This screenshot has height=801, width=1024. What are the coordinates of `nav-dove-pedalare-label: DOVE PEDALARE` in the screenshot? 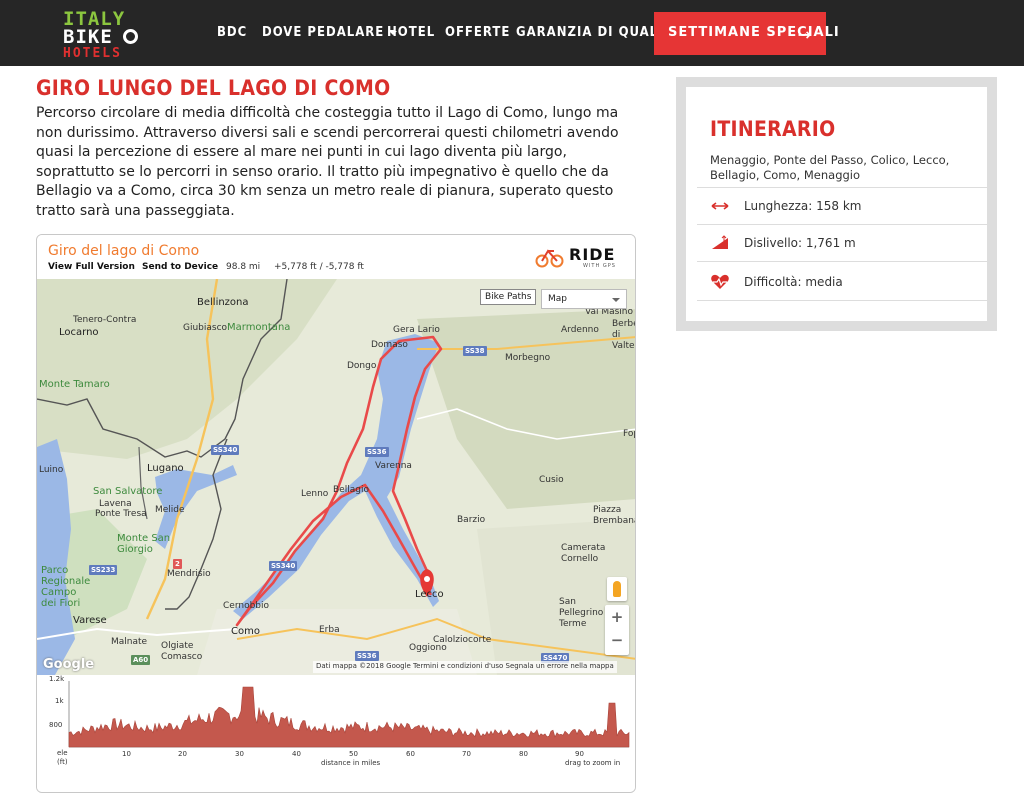 It's located at (323, 32).